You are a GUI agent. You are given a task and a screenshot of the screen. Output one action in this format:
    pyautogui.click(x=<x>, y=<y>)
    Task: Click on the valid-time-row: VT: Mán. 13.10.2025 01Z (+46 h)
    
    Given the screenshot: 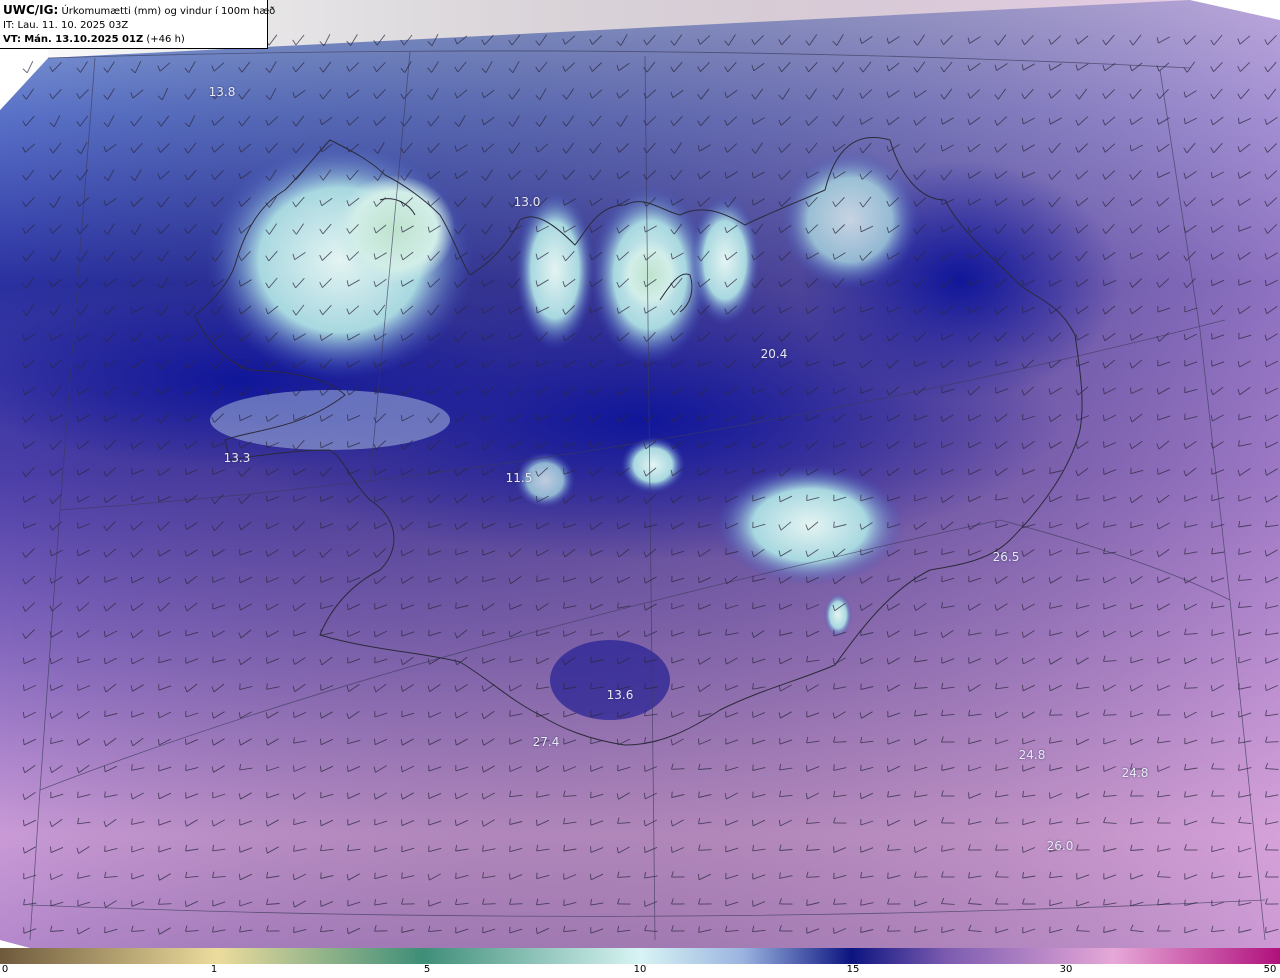 What is the action you would take?
    pyautogui.click(x=133, y=40)
    